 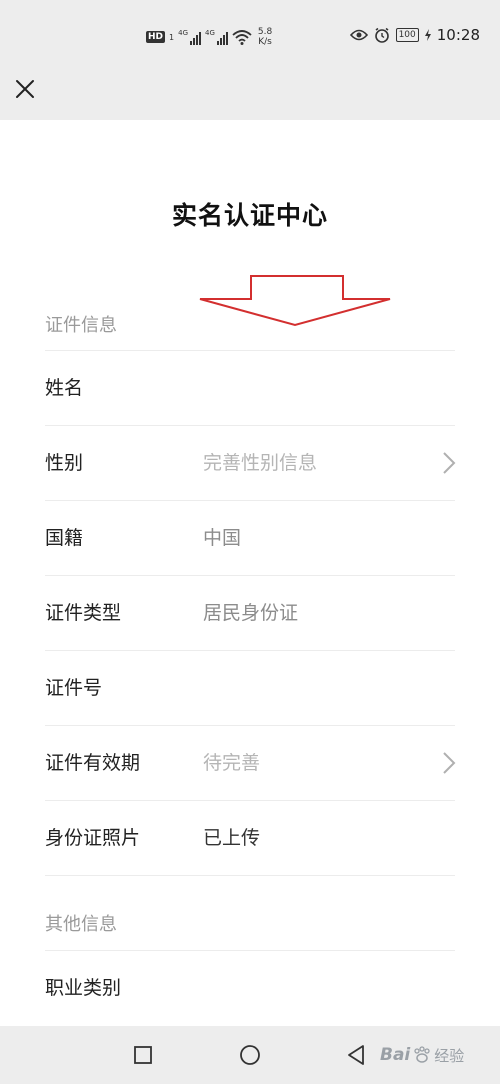 I want to click on row-label: 身份证照片, so click(x=93, y=838).